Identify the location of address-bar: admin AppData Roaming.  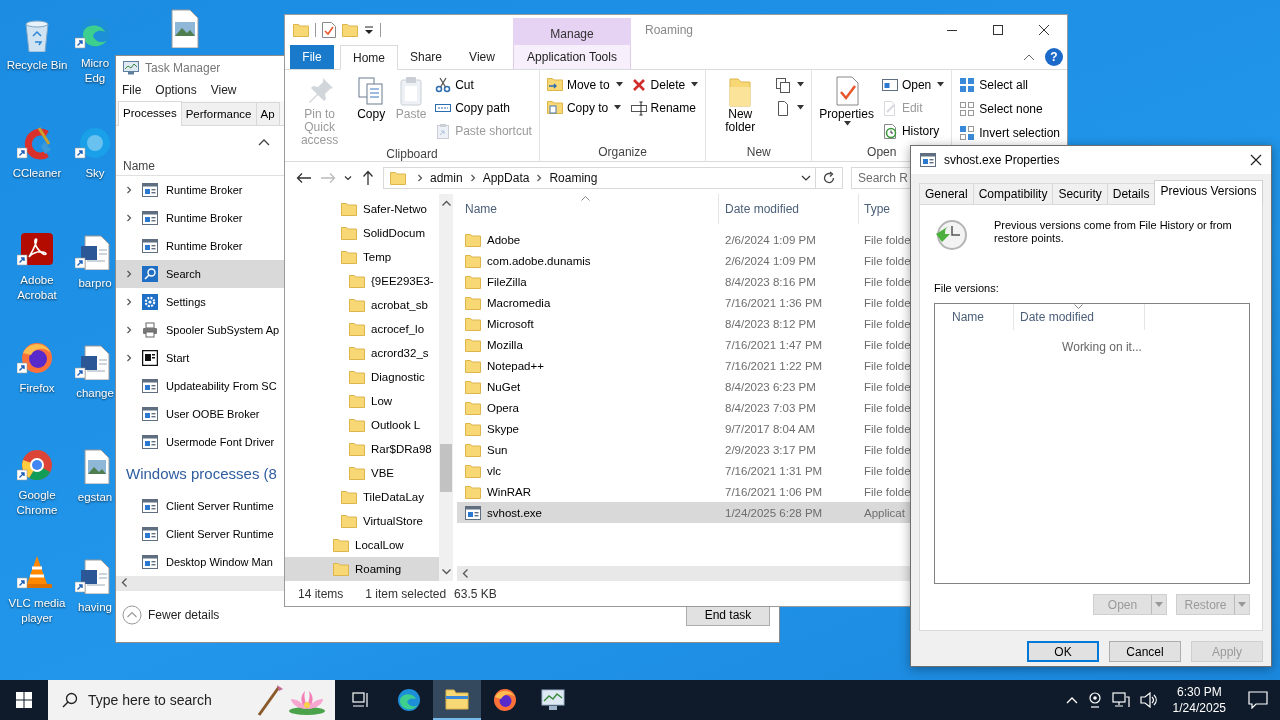
(613, 178).